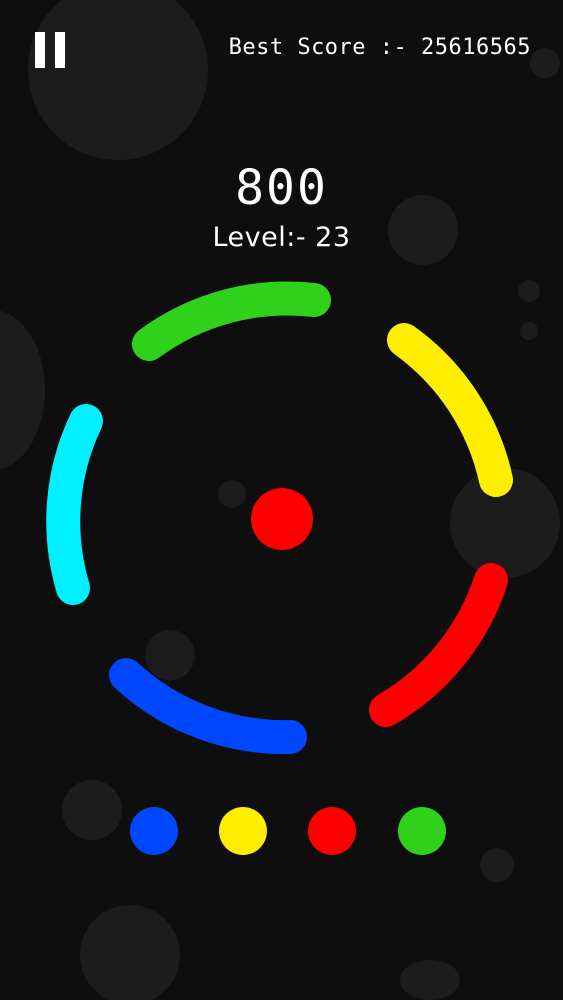  What do you see at coordinates (438, 645) in the screenshot?
I see `ring-segment-red` at bounding box center [438, 645].